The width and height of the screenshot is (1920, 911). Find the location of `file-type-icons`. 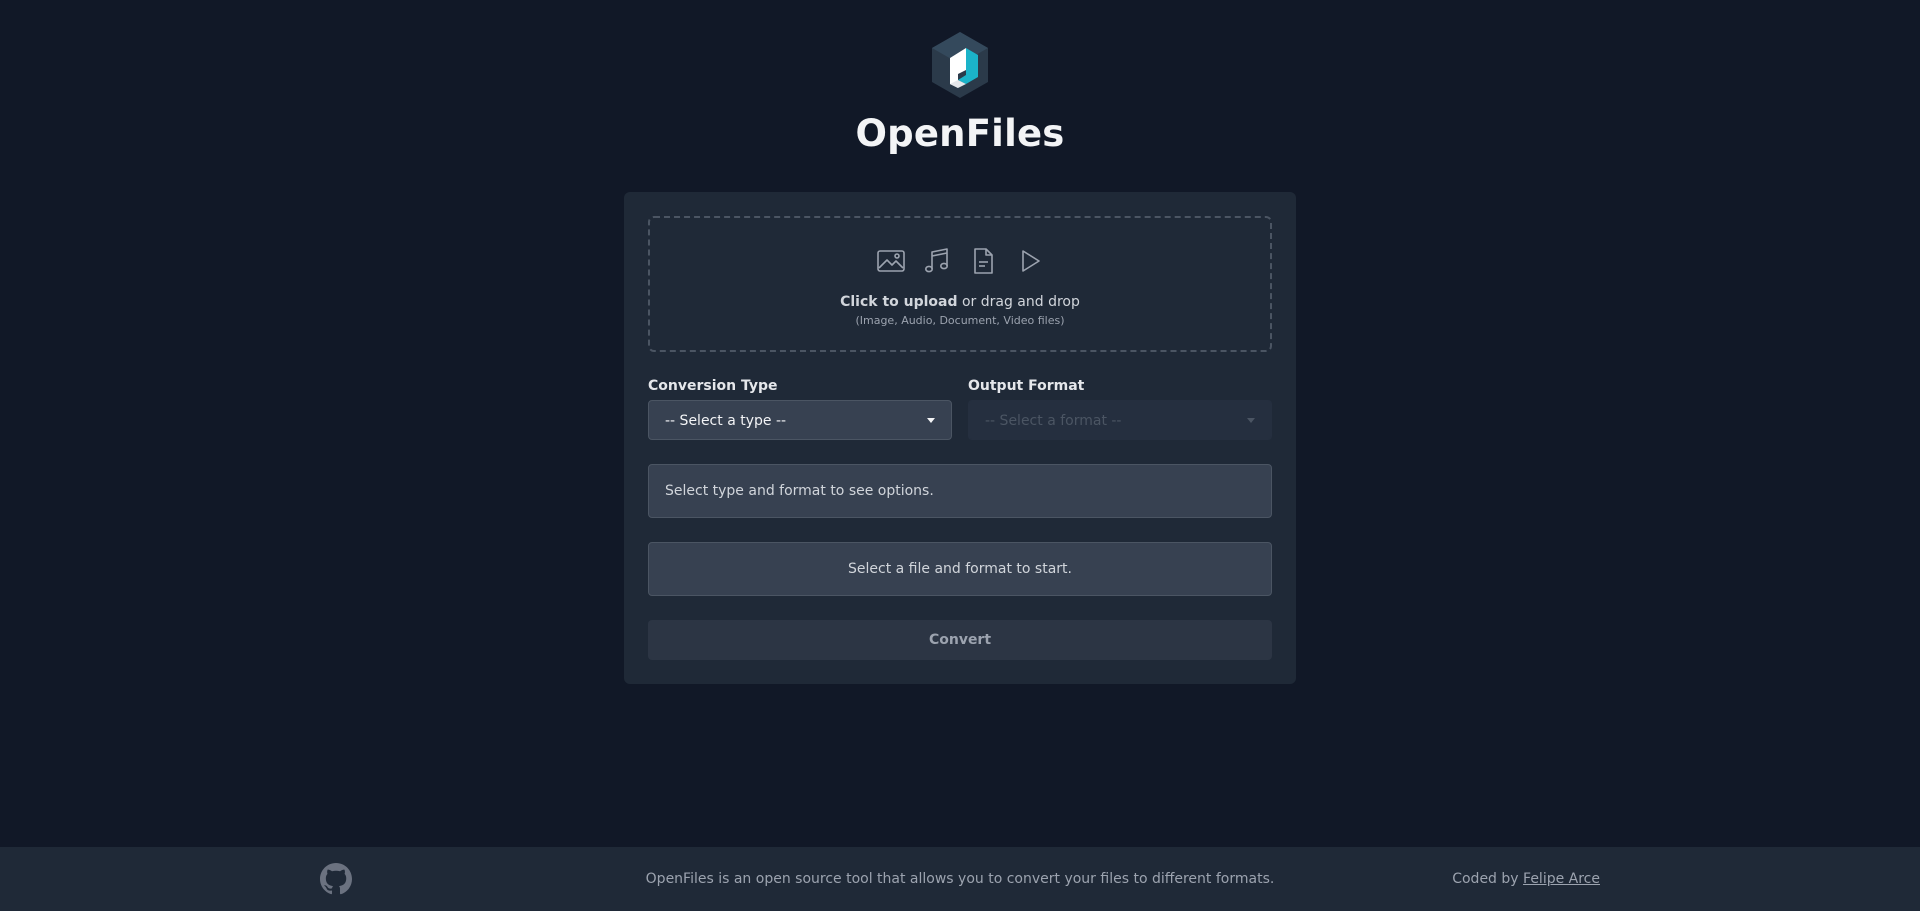

file-type-icons is located at coordinates (960, 261).